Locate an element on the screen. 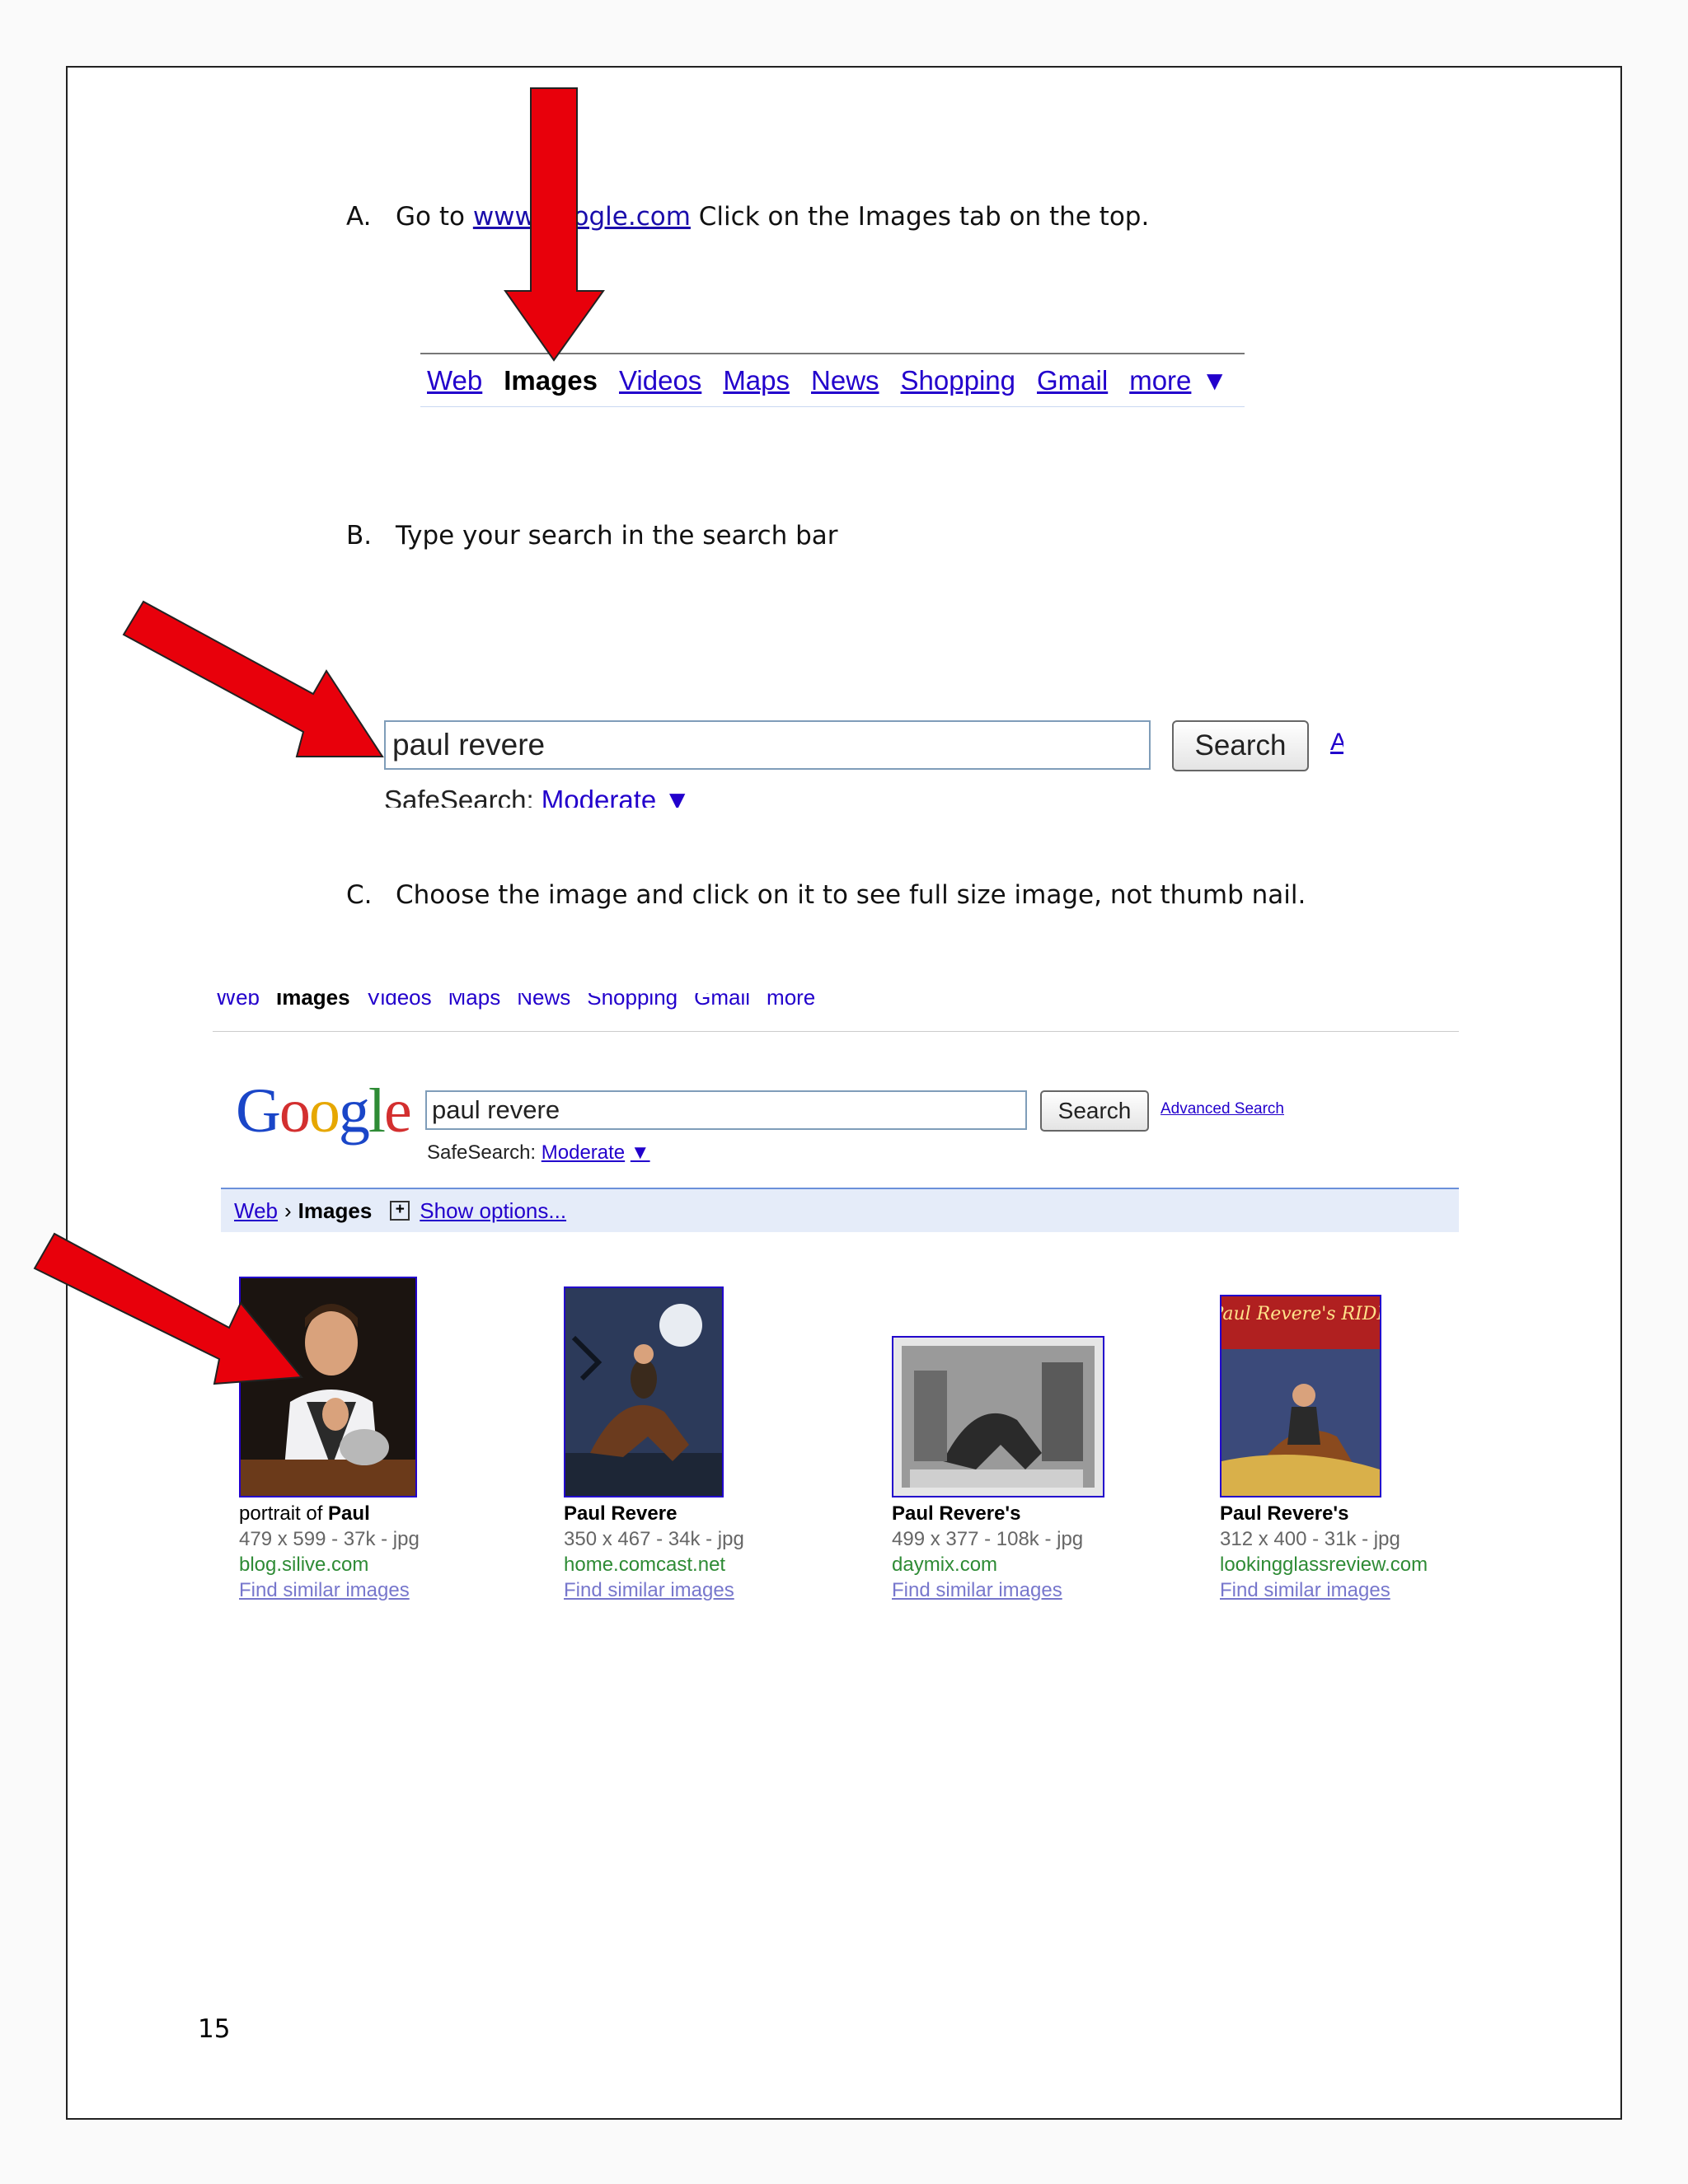 Image resolution: width=1688 pixels, height=2184 pixels. advanced-search-link: Advanced Search is located at coordinates (1222, 1109).